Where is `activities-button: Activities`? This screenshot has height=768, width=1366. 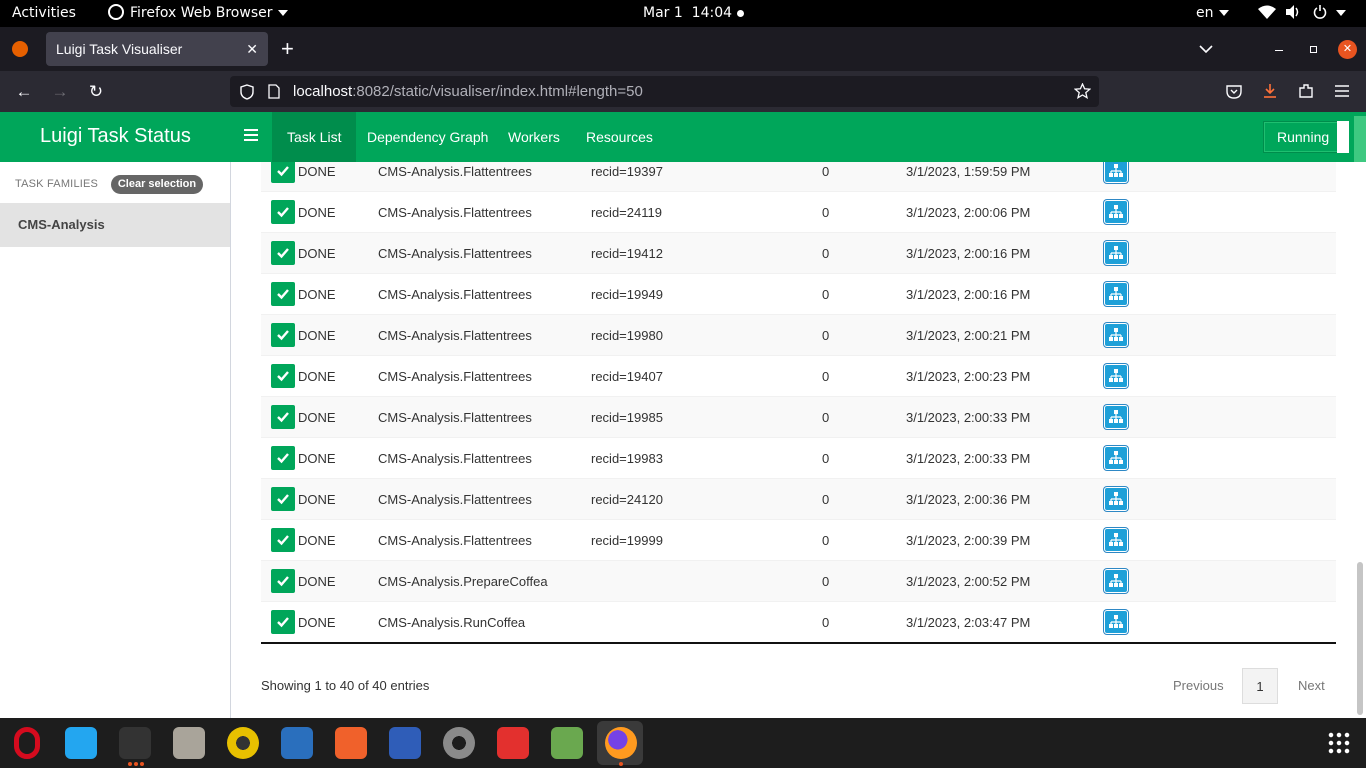 activities-button: Activities is located at coordinates (44, 13).